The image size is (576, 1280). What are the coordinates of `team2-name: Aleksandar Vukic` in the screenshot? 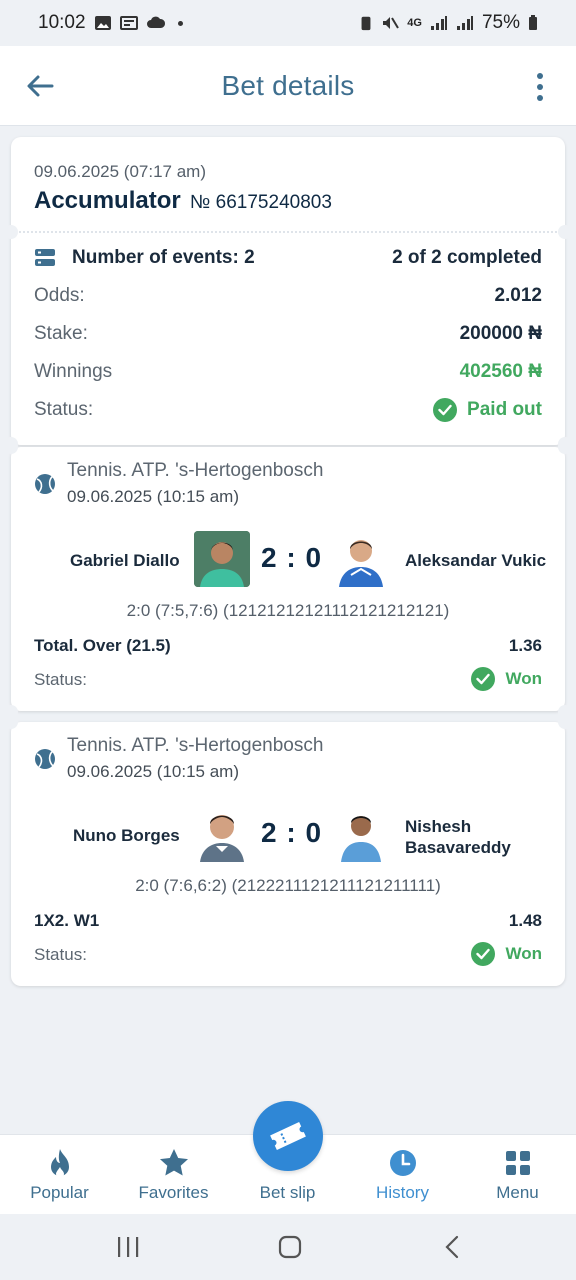 It's located at (476, 560).